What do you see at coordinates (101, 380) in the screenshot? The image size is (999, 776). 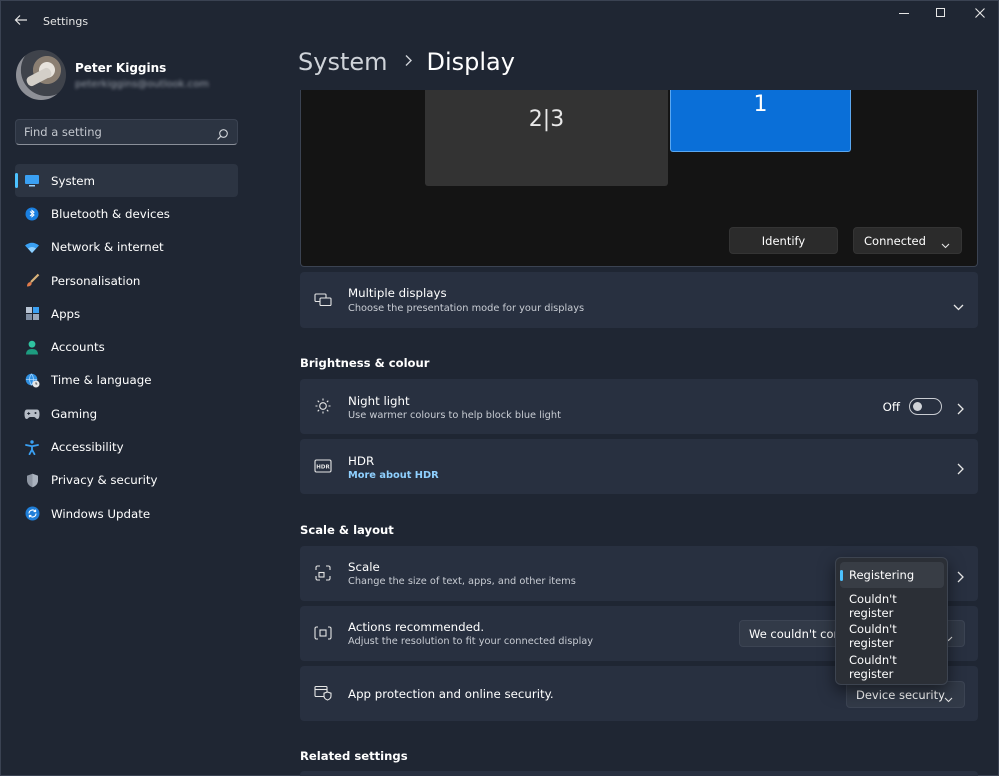 I see `sidebar-item-label: Time & language` at bounding box center [101, 380].